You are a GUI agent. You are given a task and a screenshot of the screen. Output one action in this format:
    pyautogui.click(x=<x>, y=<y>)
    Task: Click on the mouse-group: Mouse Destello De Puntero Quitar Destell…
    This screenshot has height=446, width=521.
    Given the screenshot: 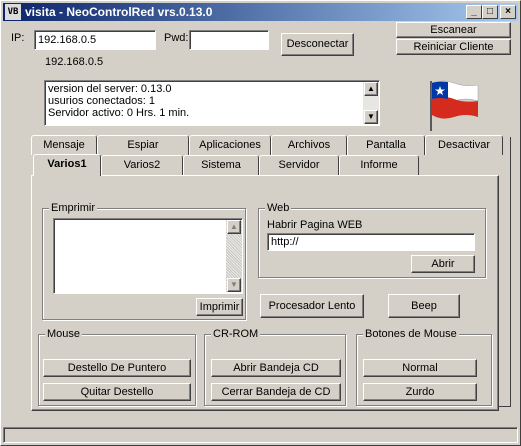 What is the action you would take?
    pyautogui.click(x=117, y=367)
    